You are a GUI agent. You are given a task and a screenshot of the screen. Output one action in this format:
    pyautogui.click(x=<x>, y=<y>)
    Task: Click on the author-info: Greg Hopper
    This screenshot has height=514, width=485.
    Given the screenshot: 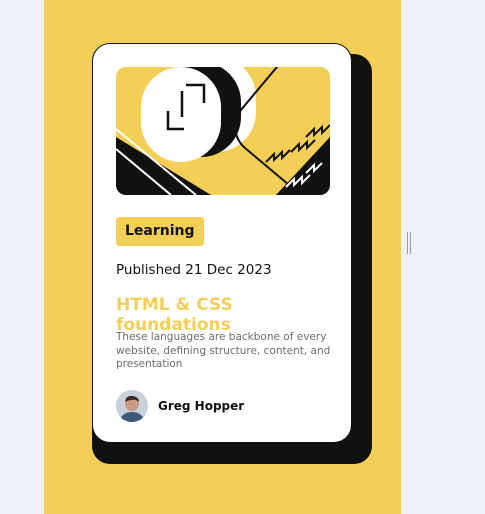 What is the action you would take?
    pyautogui.click(x=180, y=406)
    